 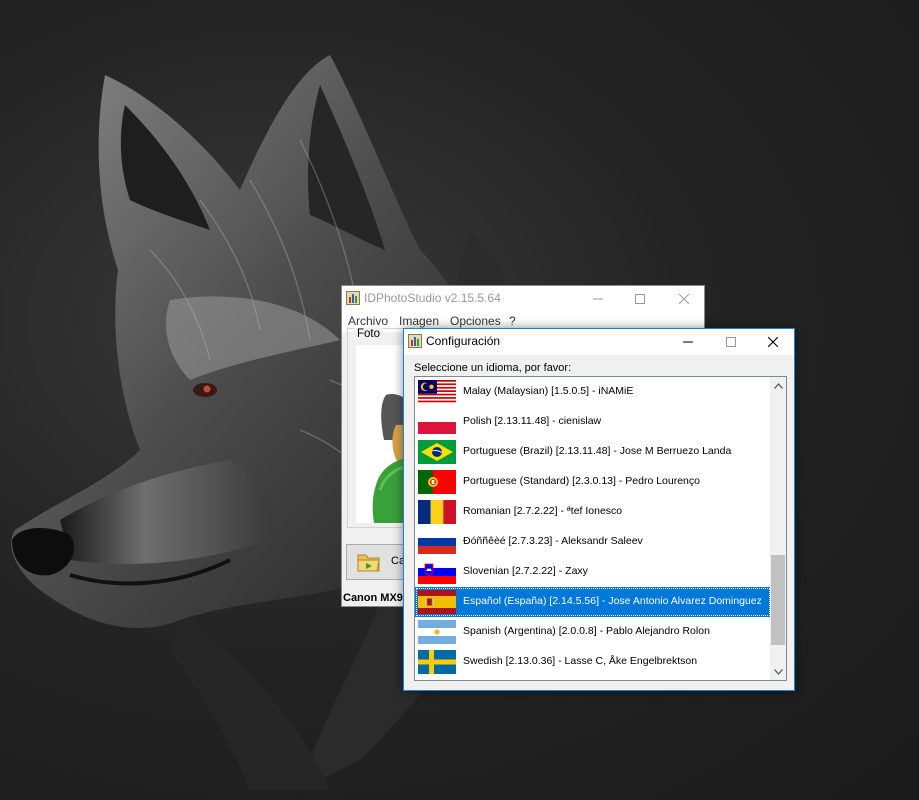 What do you see at coordinates (437, 662) in the screenshot?
I see `sweden-flag-icon` at bounding box center [437, 662].